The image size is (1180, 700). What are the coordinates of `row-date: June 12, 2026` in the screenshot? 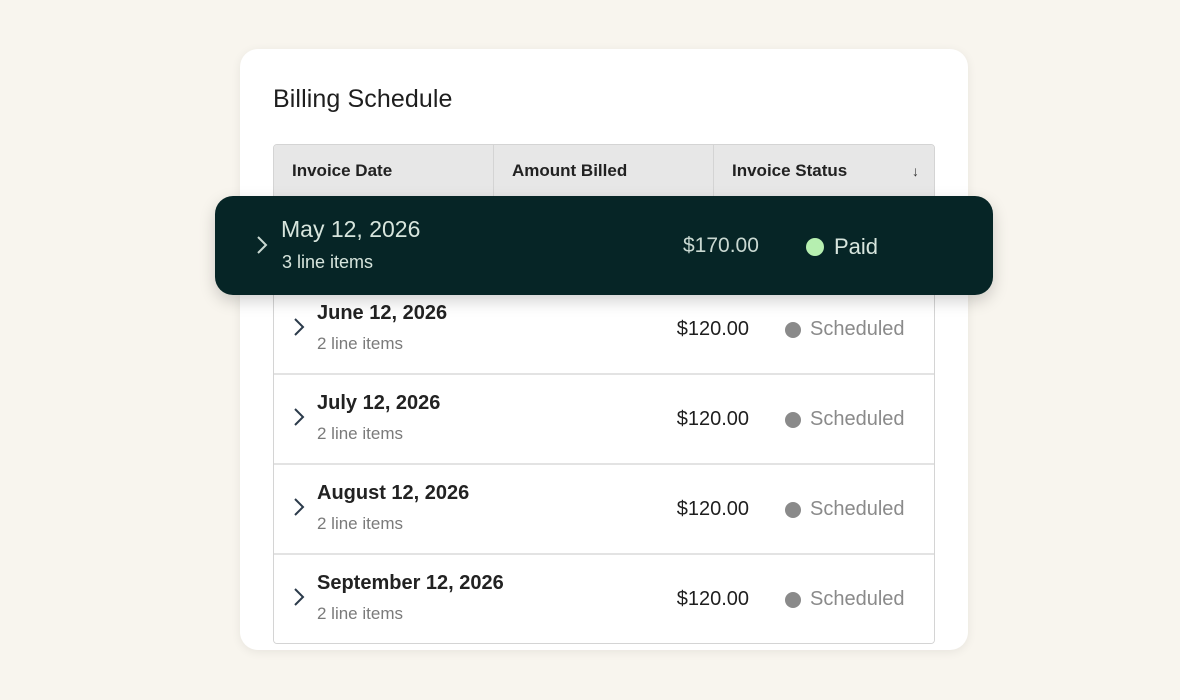 It's located at (382, 313).